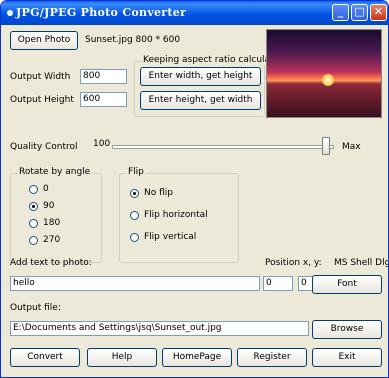  Describe the element at coordinates (278, 283) in the screenshot. I see `position-x-input: 0` at that location.